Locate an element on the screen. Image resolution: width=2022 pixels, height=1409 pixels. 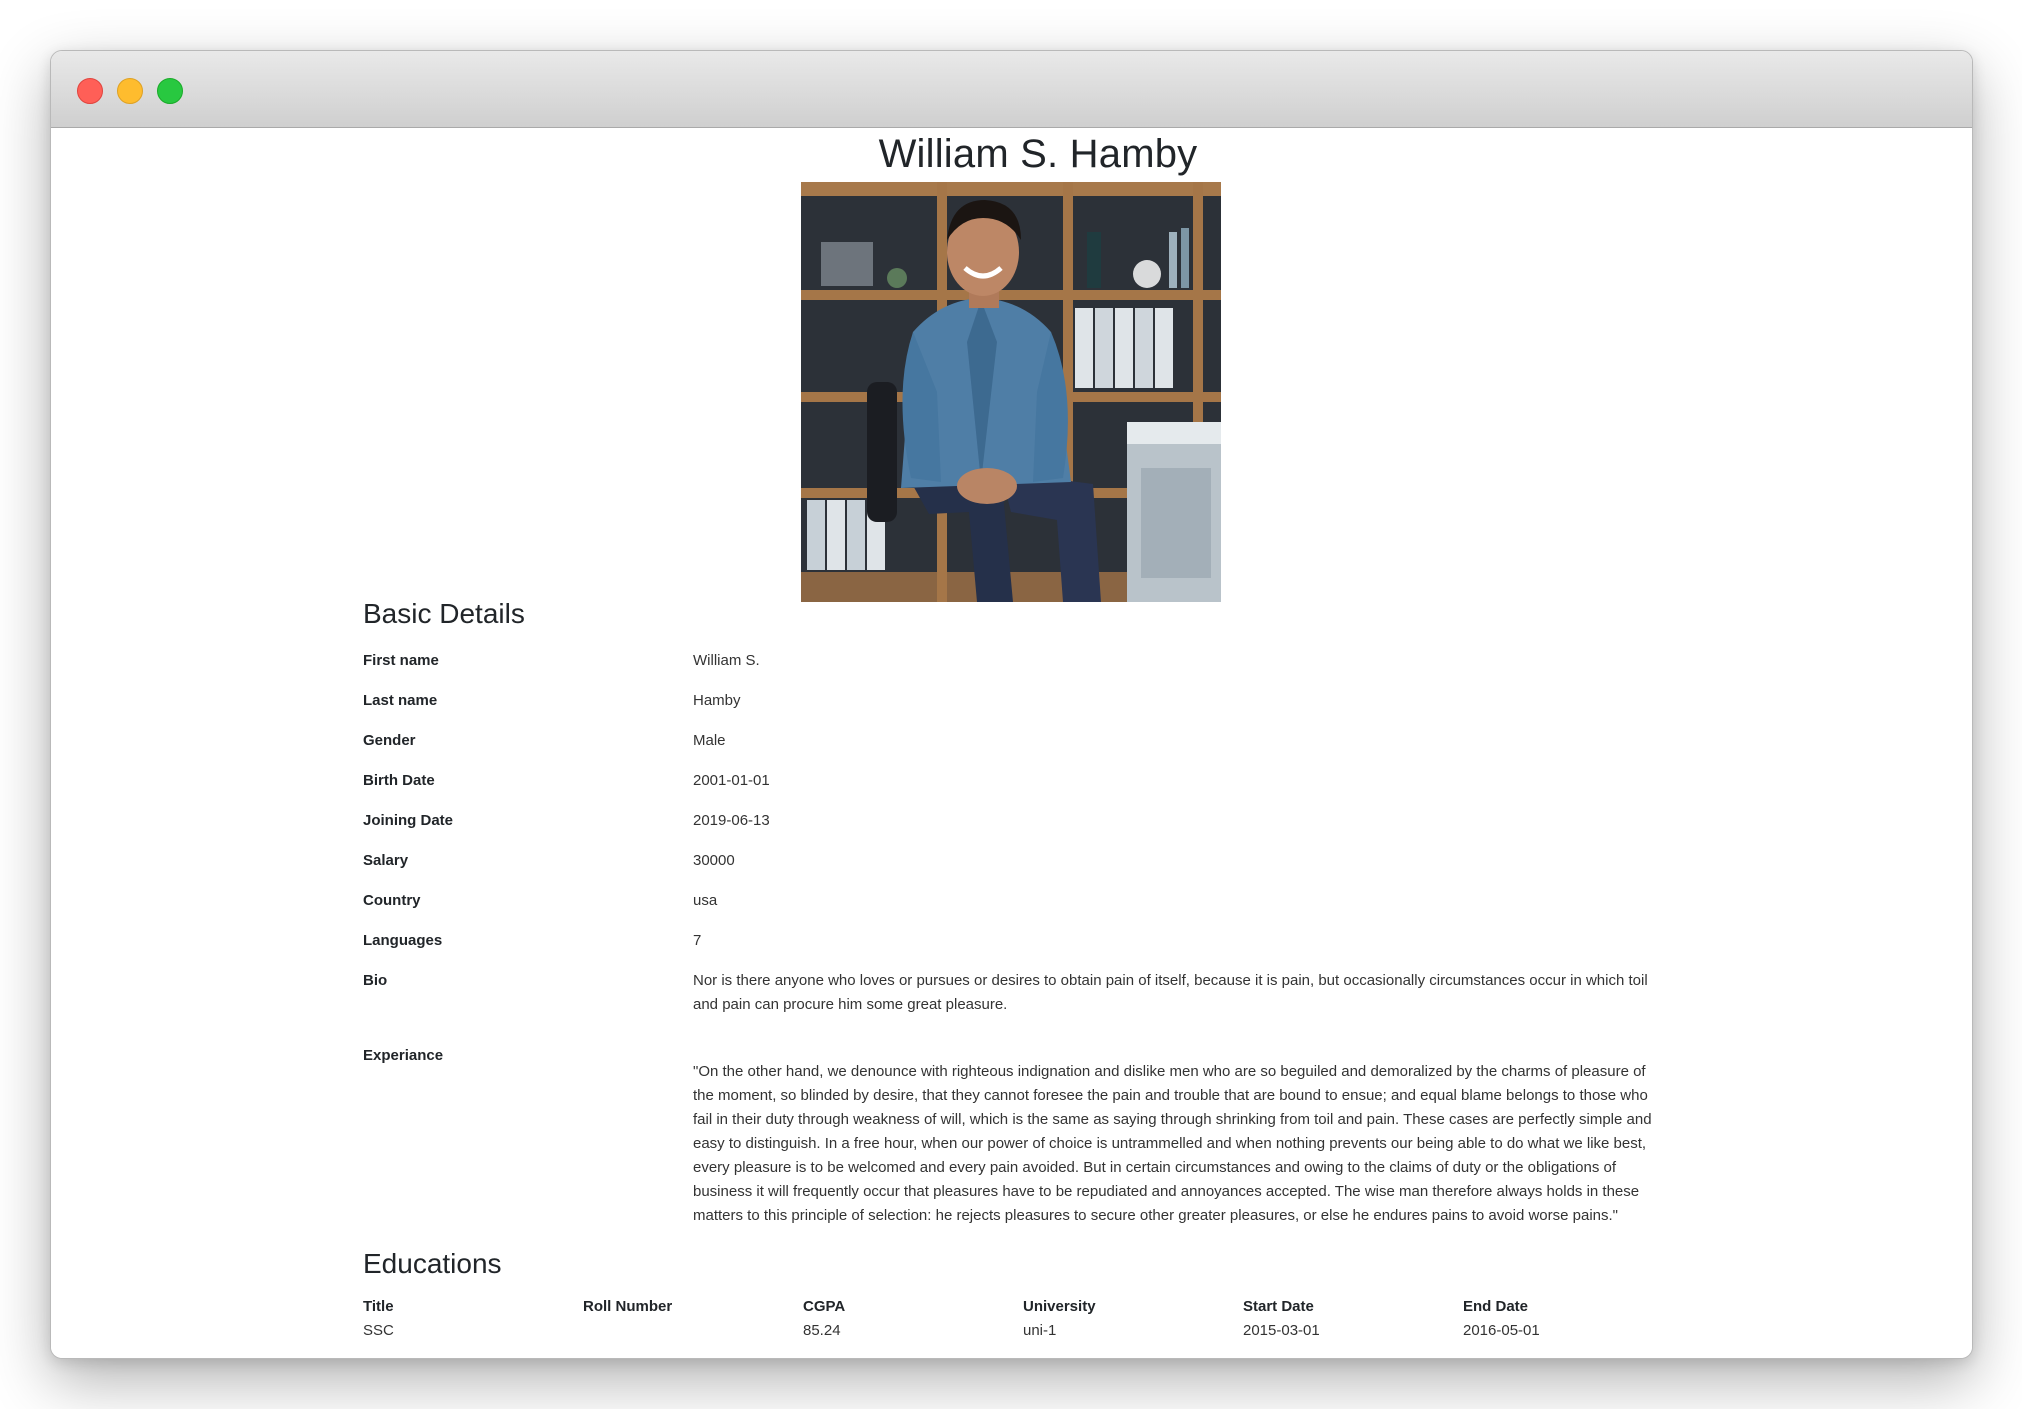
profile-photo is located at coordinates (1011, 392).